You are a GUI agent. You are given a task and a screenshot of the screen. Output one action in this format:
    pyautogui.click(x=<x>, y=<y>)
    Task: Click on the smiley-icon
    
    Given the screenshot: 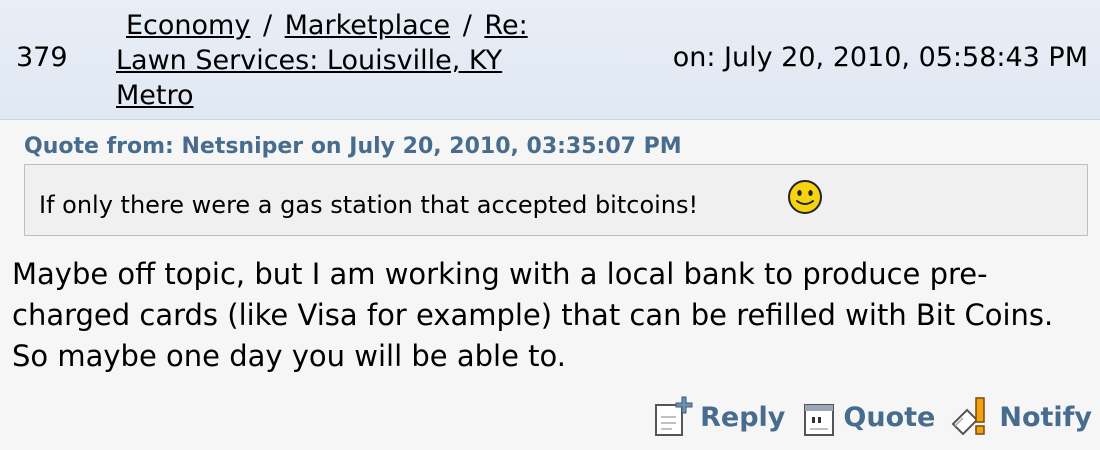 What is the action you would take?
    pyautogui.click(x=805, y=197)
    